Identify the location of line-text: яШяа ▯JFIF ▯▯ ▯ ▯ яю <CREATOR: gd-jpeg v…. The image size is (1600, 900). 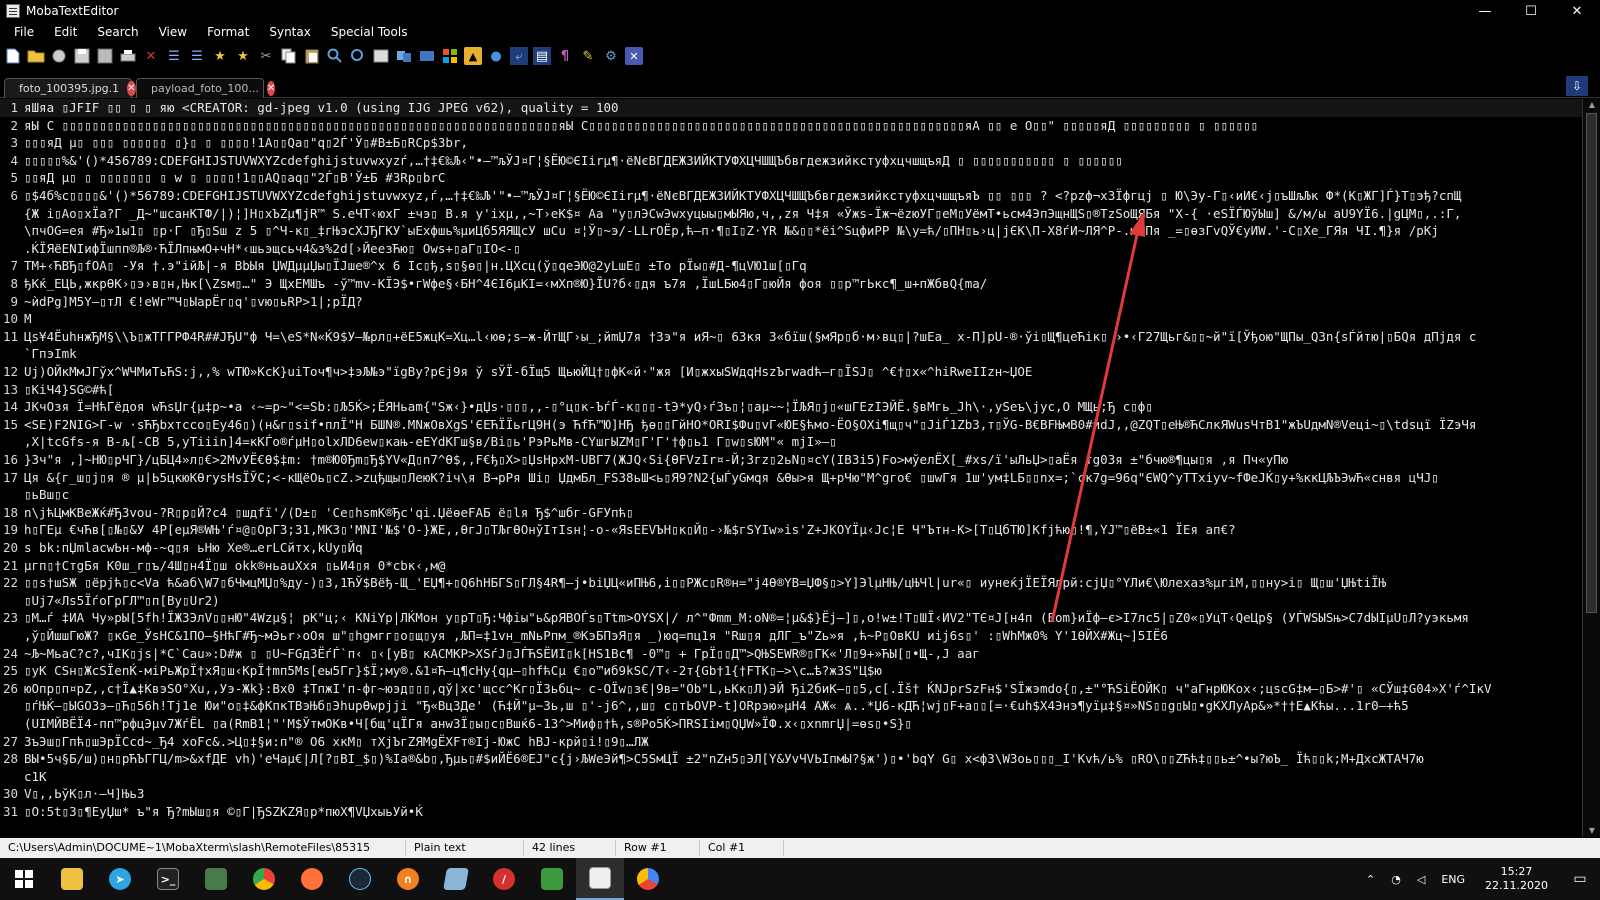
(320, 108).